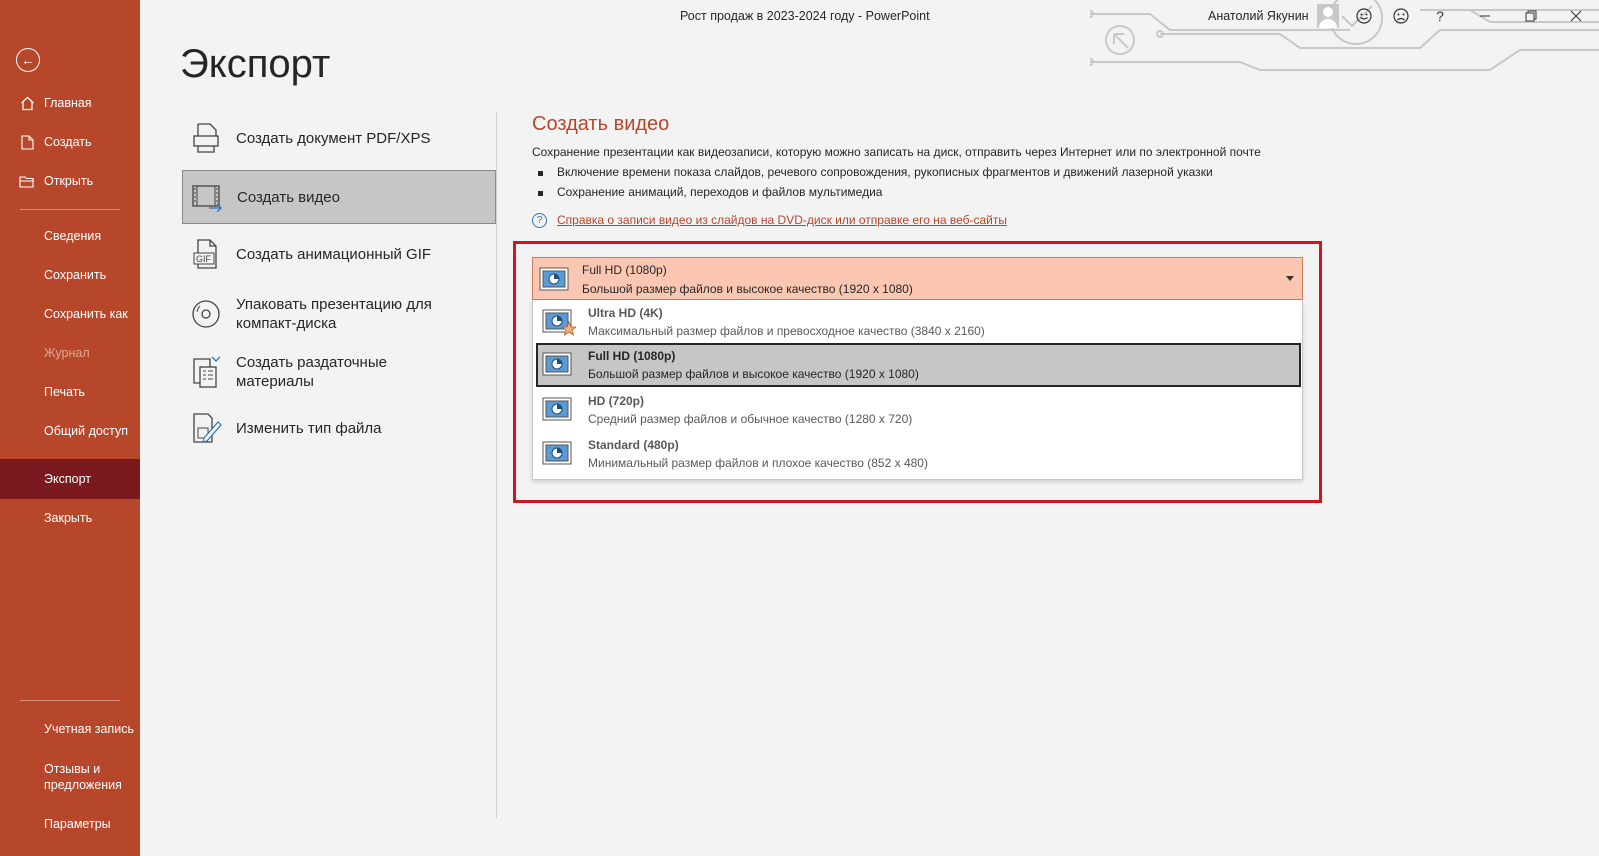 The image size is (1599, 856). Describe the element at coordinates (539, 220) in the screenshot. I see `help-question-icon: ?` at that location.